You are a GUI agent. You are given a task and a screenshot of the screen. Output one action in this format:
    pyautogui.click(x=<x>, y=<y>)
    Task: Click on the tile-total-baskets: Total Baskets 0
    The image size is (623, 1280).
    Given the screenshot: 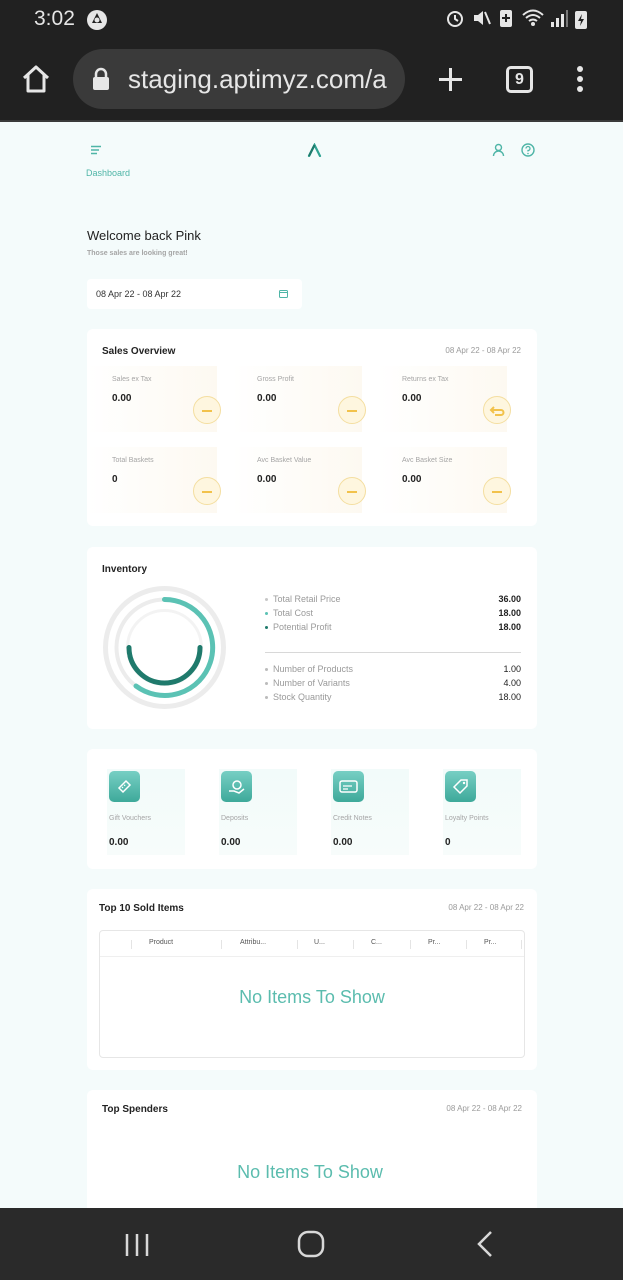 What is the action you would take?
    pyautogui.click(x=154, y=480)
    